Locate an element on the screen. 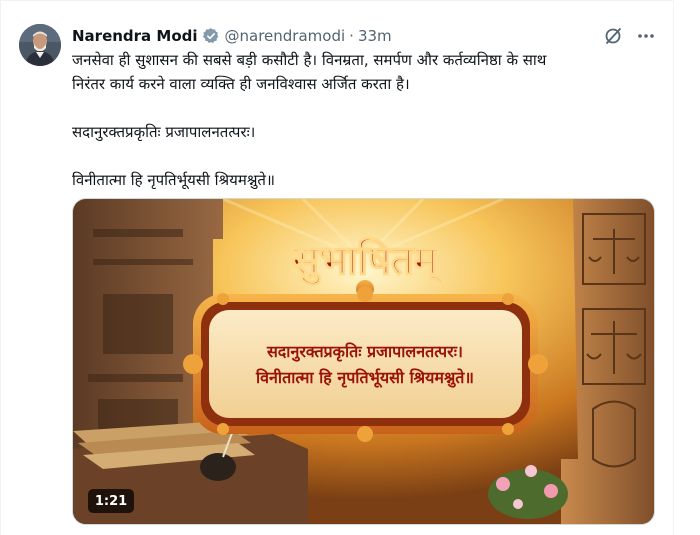  video-duration-badge: 1:21 is located at coordinates (111, 501).